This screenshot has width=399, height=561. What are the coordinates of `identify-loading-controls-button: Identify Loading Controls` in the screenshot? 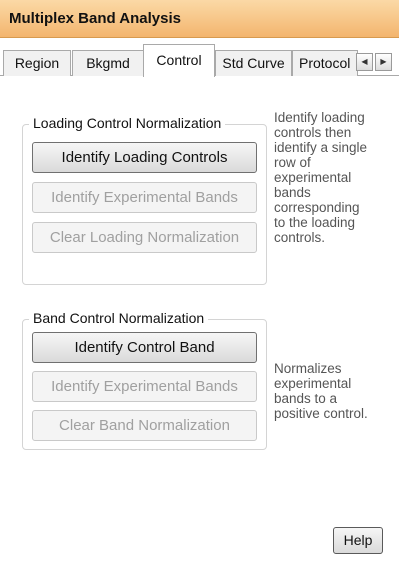 It's located at (144, 157).